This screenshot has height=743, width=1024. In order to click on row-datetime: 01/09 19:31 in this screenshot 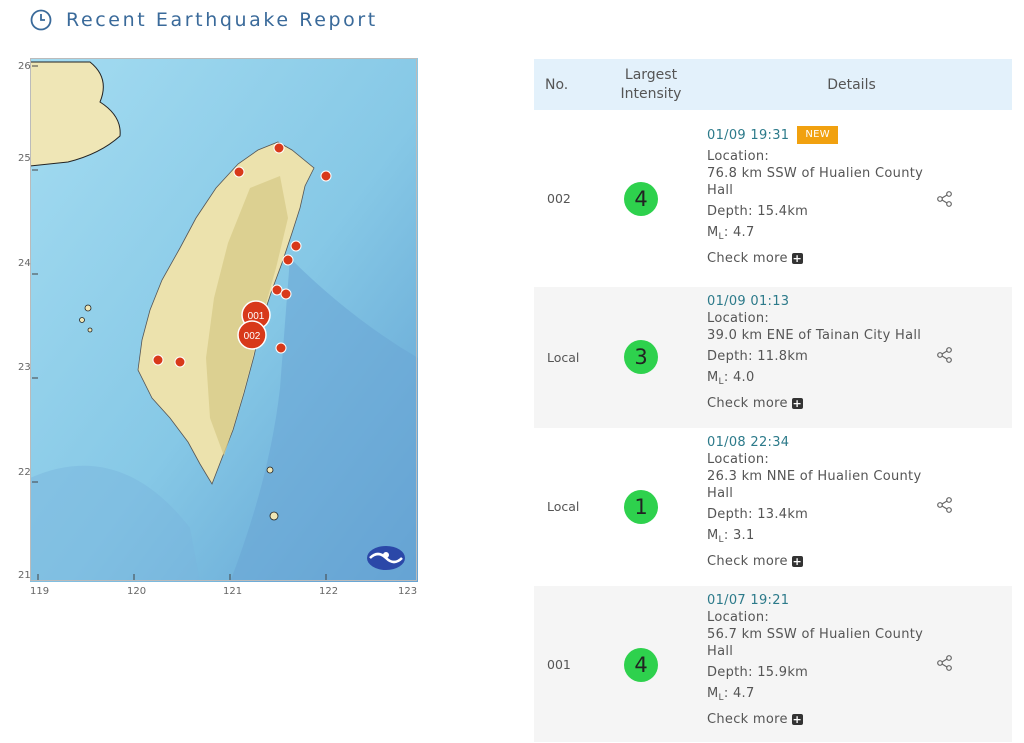, I will do `click(748, 135)`.